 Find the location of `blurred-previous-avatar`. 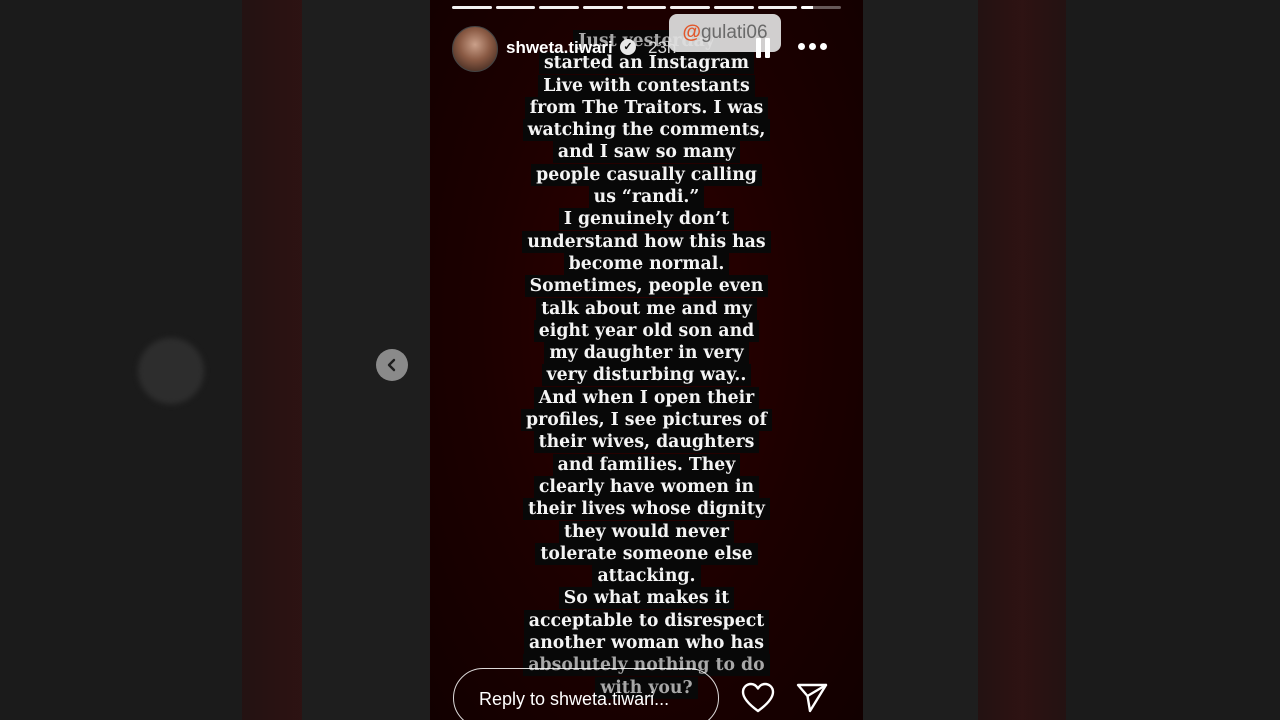

blurred-previous-avatar is located at coordinates (171, 371).